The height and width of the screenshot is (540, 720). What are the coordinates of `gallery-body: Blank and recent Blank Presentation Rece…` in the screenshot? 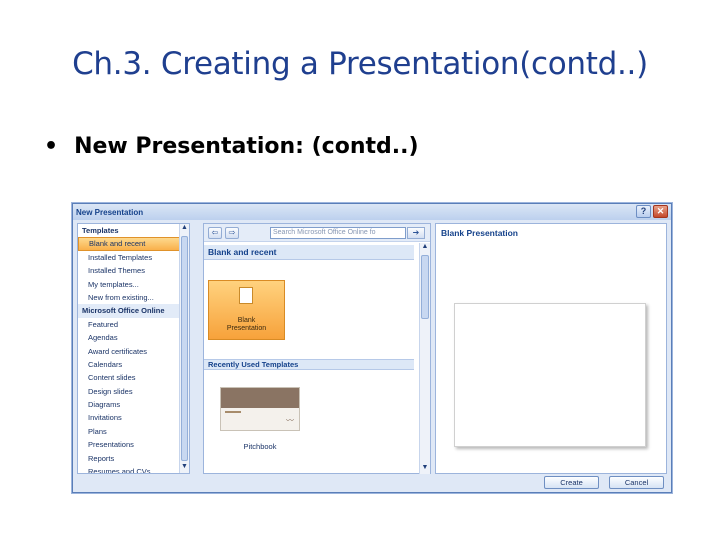 It's located at (317, 358).